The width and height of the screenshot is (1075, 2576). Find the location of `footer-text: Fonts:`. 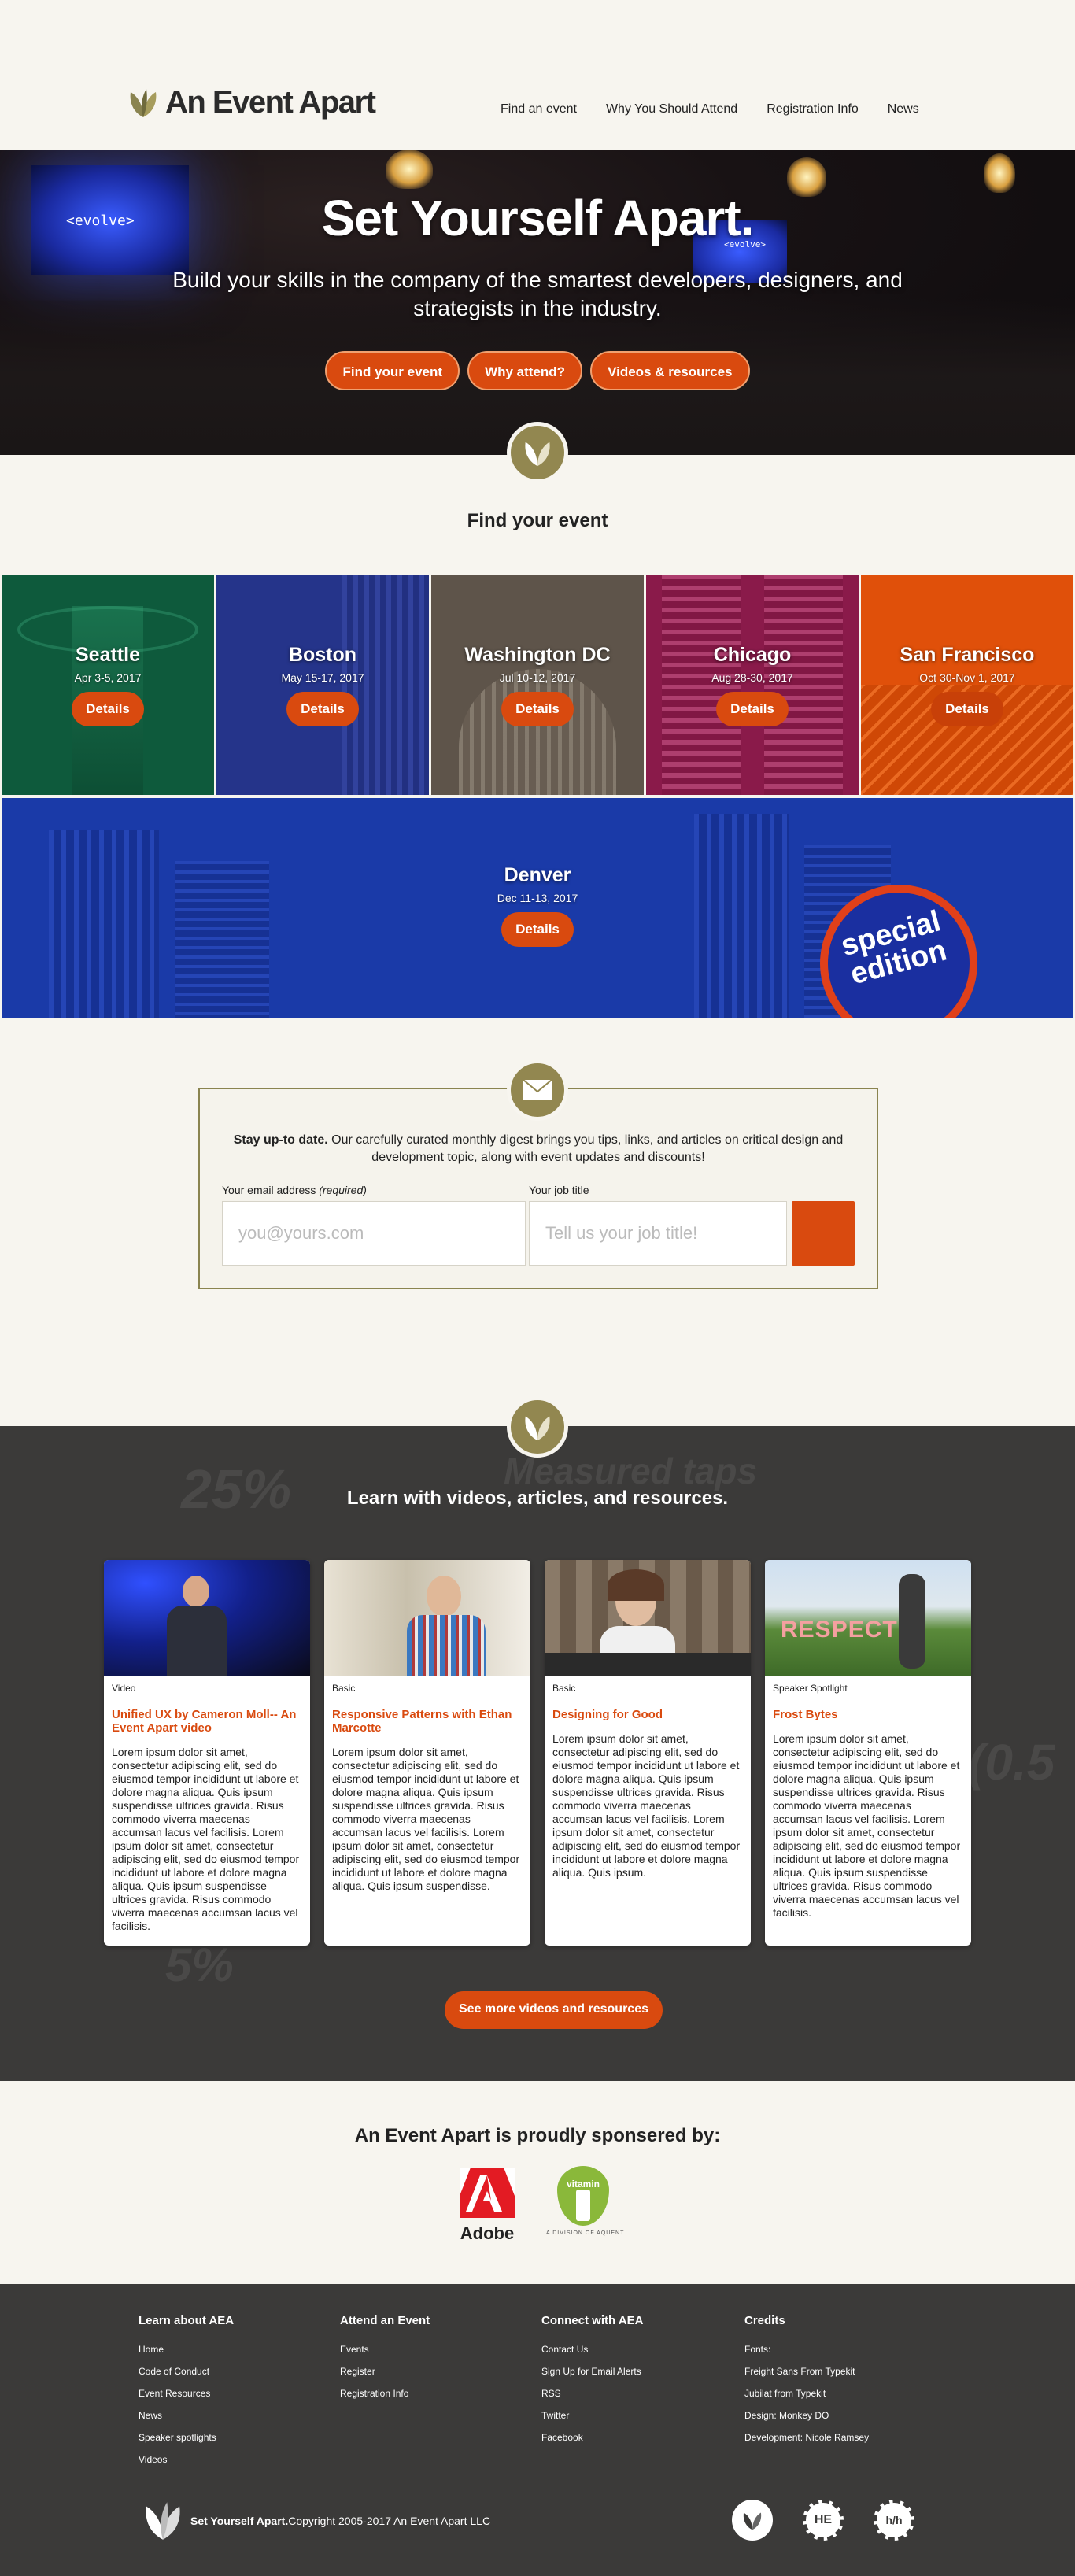

footer-text: Fonts: is located at coordinates (757, 2349).